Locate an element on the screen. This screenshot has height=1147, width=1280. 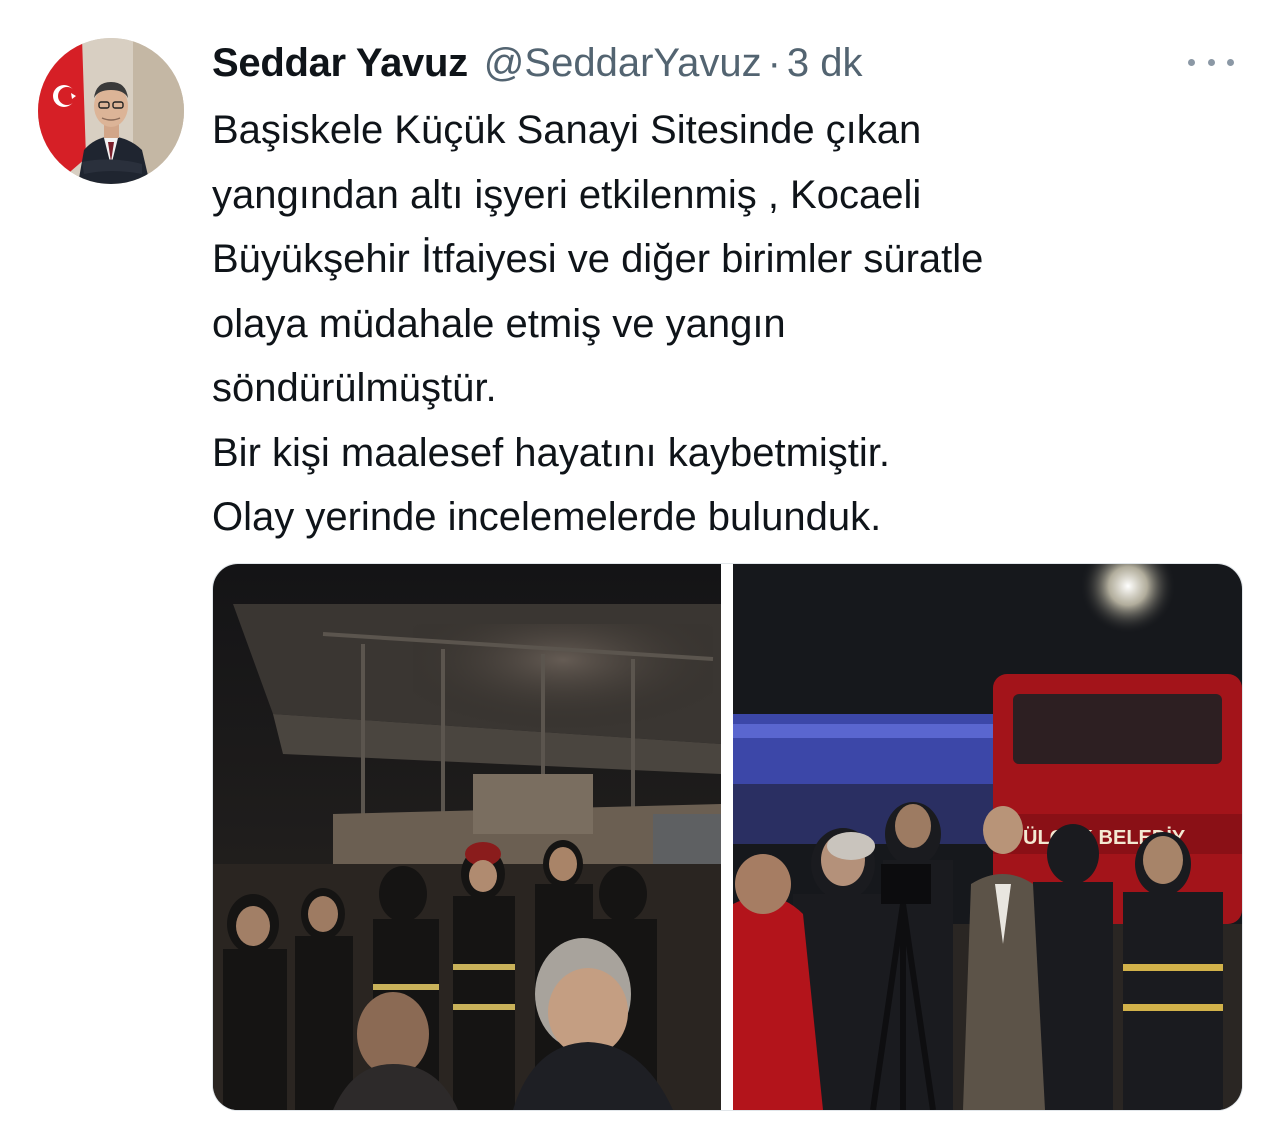
tweet-text-line: Olay yerinde incelemelerde bulunduk. is located at coordinates (547, 517).